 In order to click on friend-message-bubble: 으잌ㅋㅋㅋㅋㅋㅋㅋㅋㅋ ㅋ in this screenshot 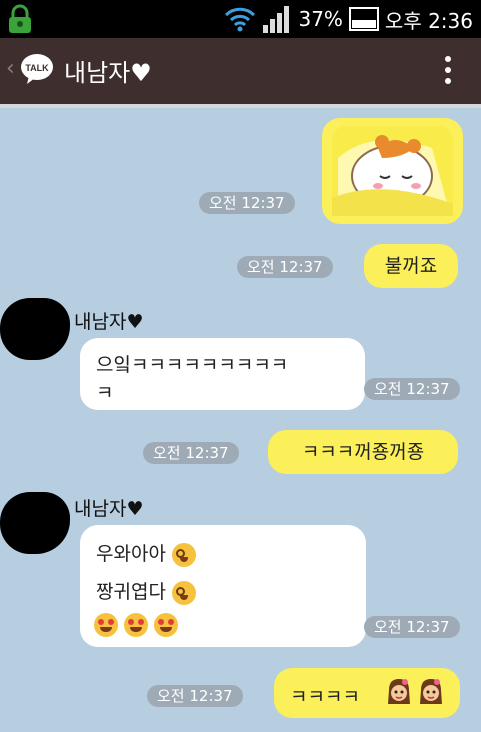, I will do `click(222, 374)`.